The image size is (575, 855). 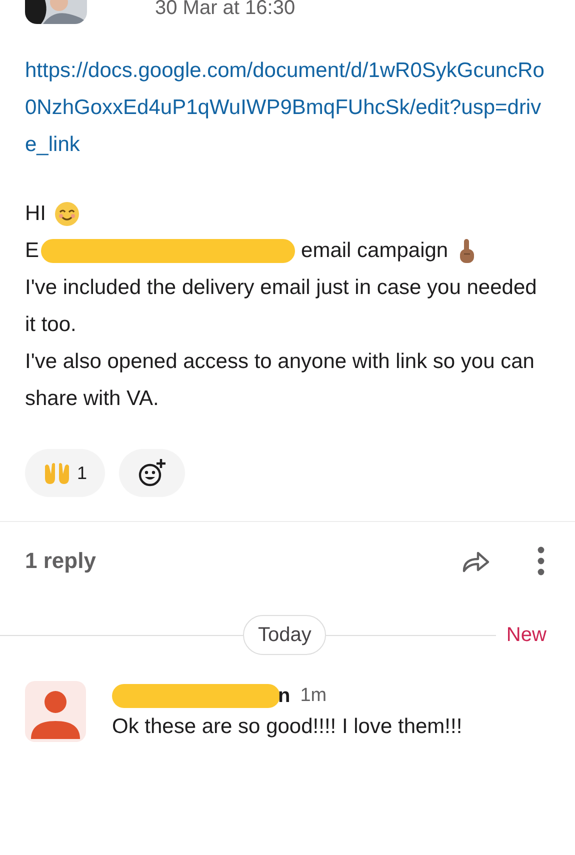 What do you see at coordinates (287, 727) in the screenshot?
I see `reply-text: Ok these are so good!!!! I love them!!!` at bounding box center [287, 727].